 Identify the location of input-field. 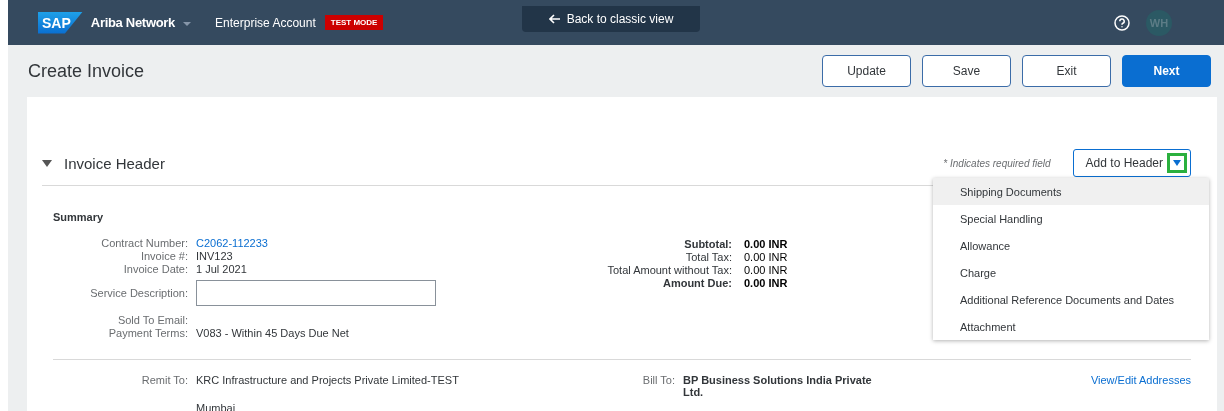
(316, 293).